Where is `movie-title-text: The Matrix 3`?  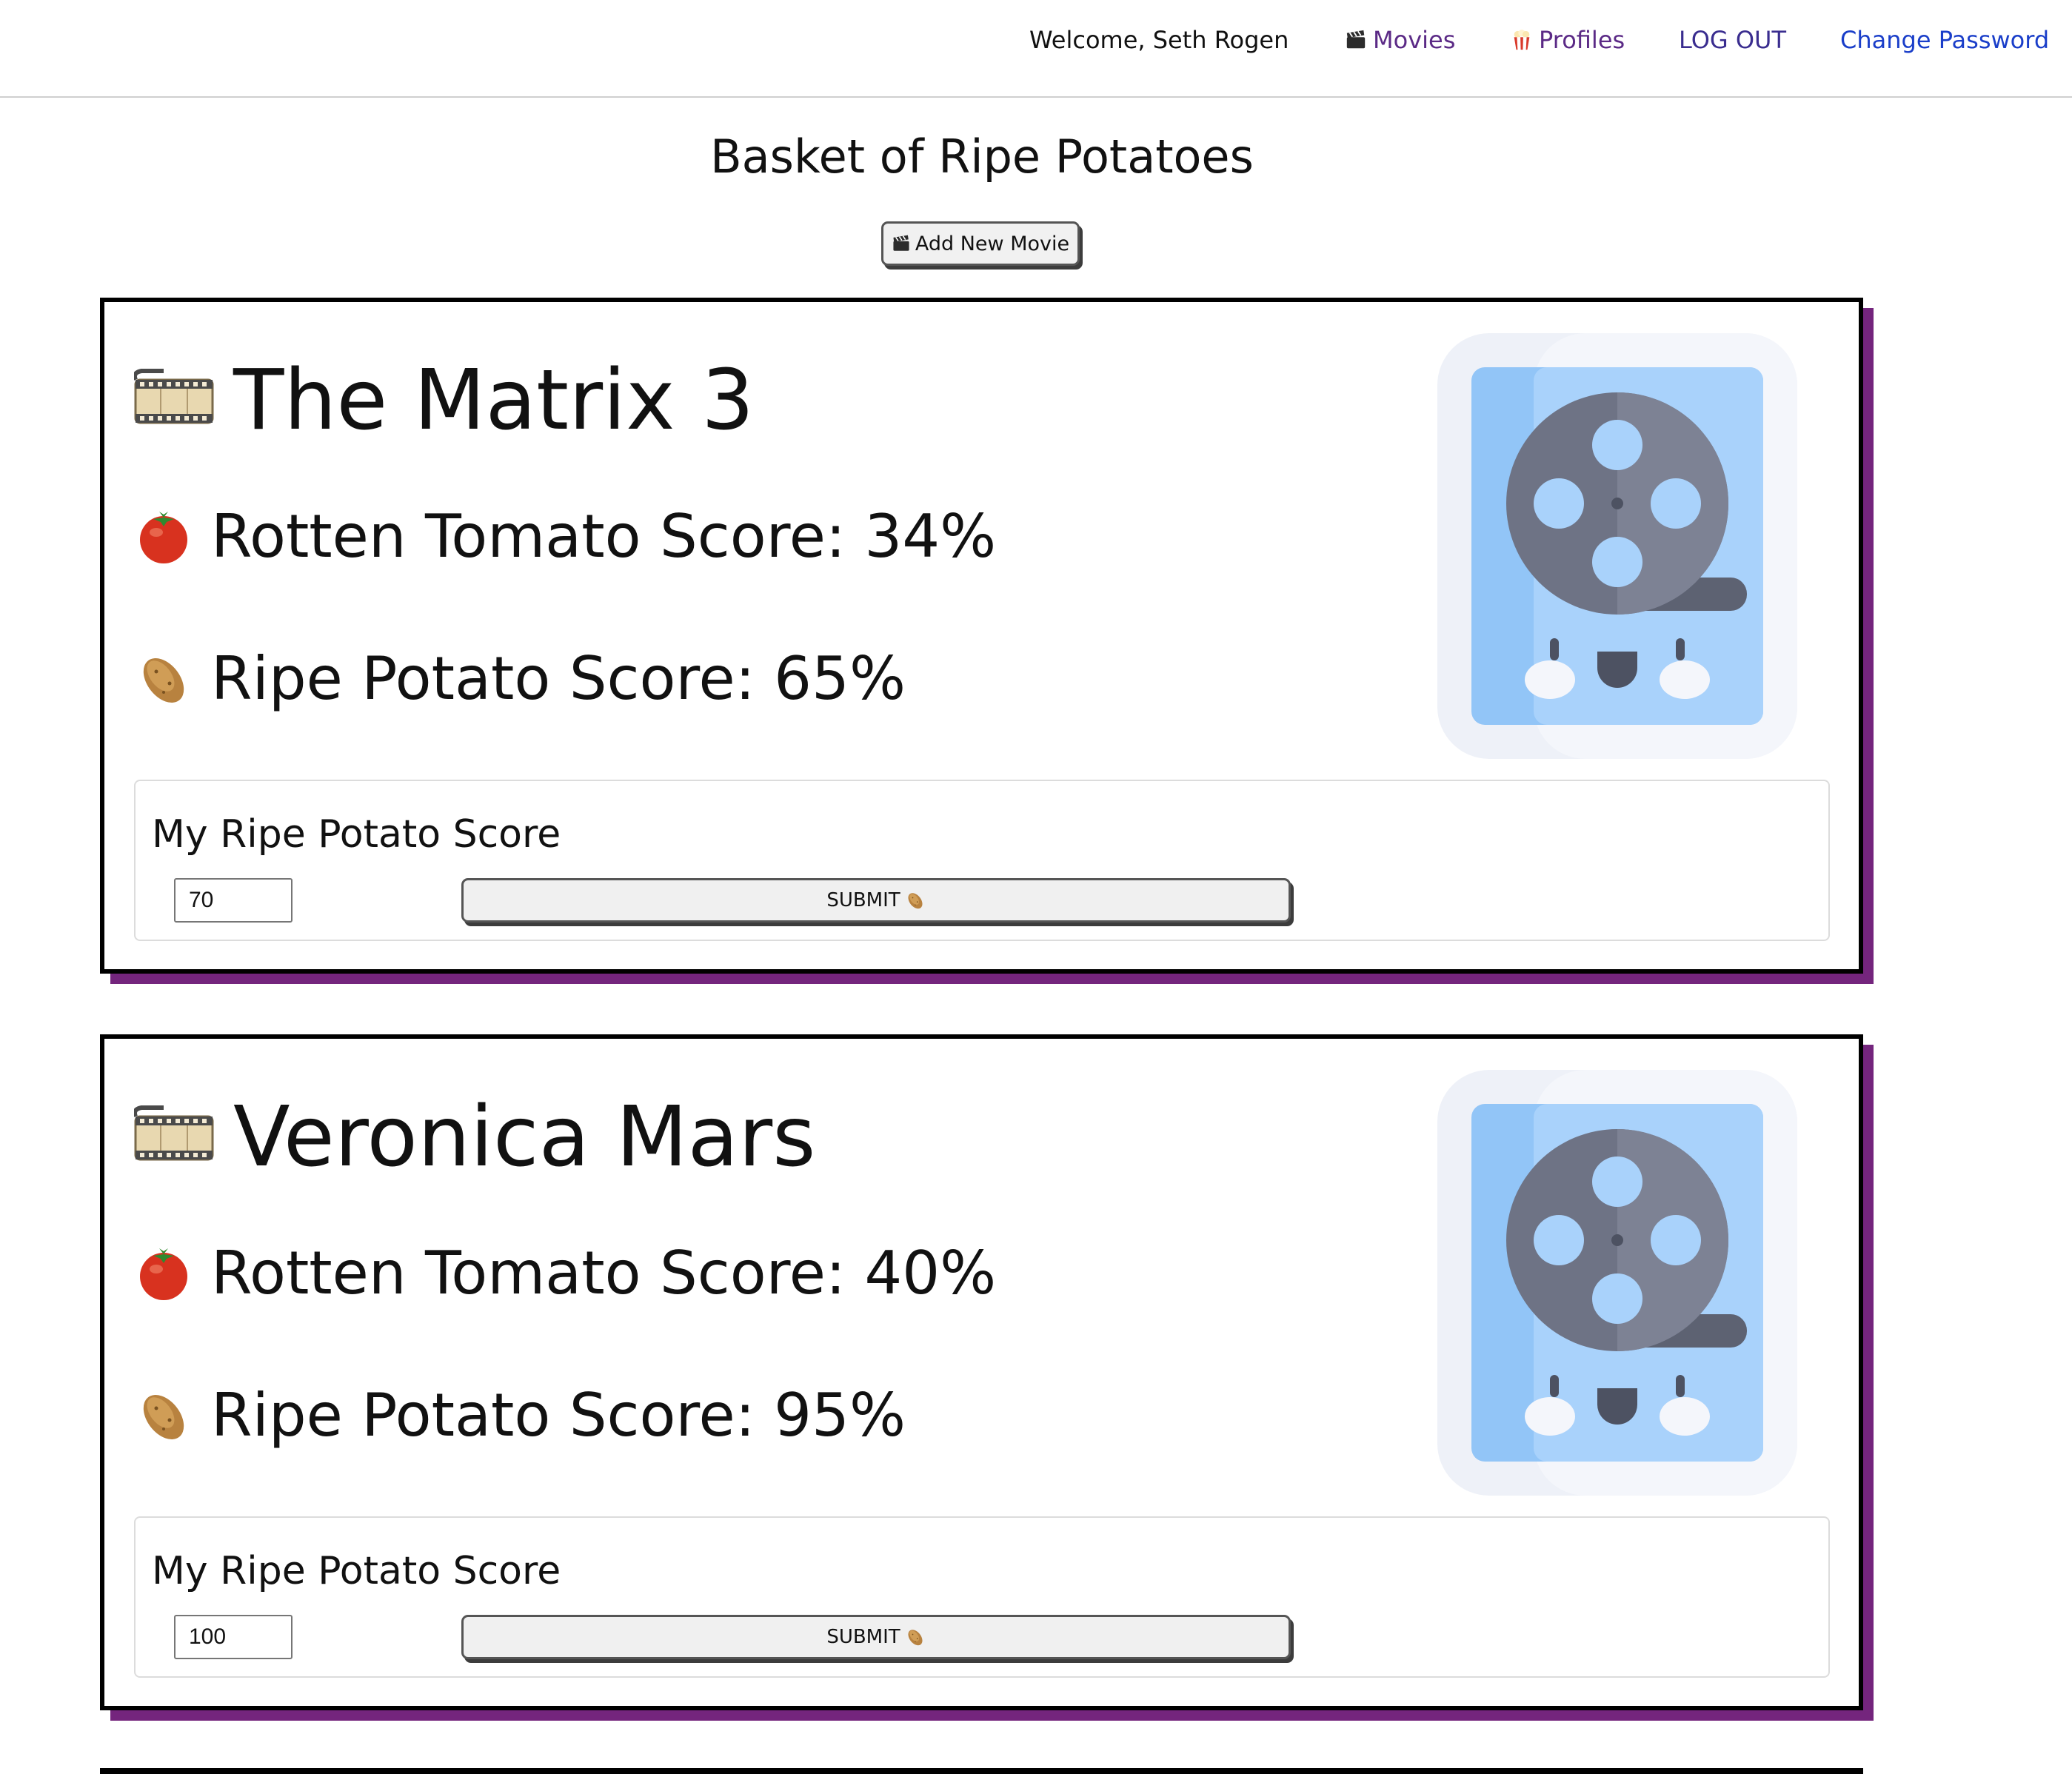
movie-title-text: The Matrix 3 is located at coordinates (494, 400).